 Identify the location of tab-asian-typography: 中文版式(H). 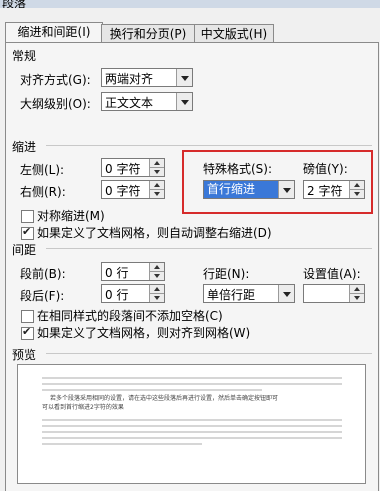
(234, 33).